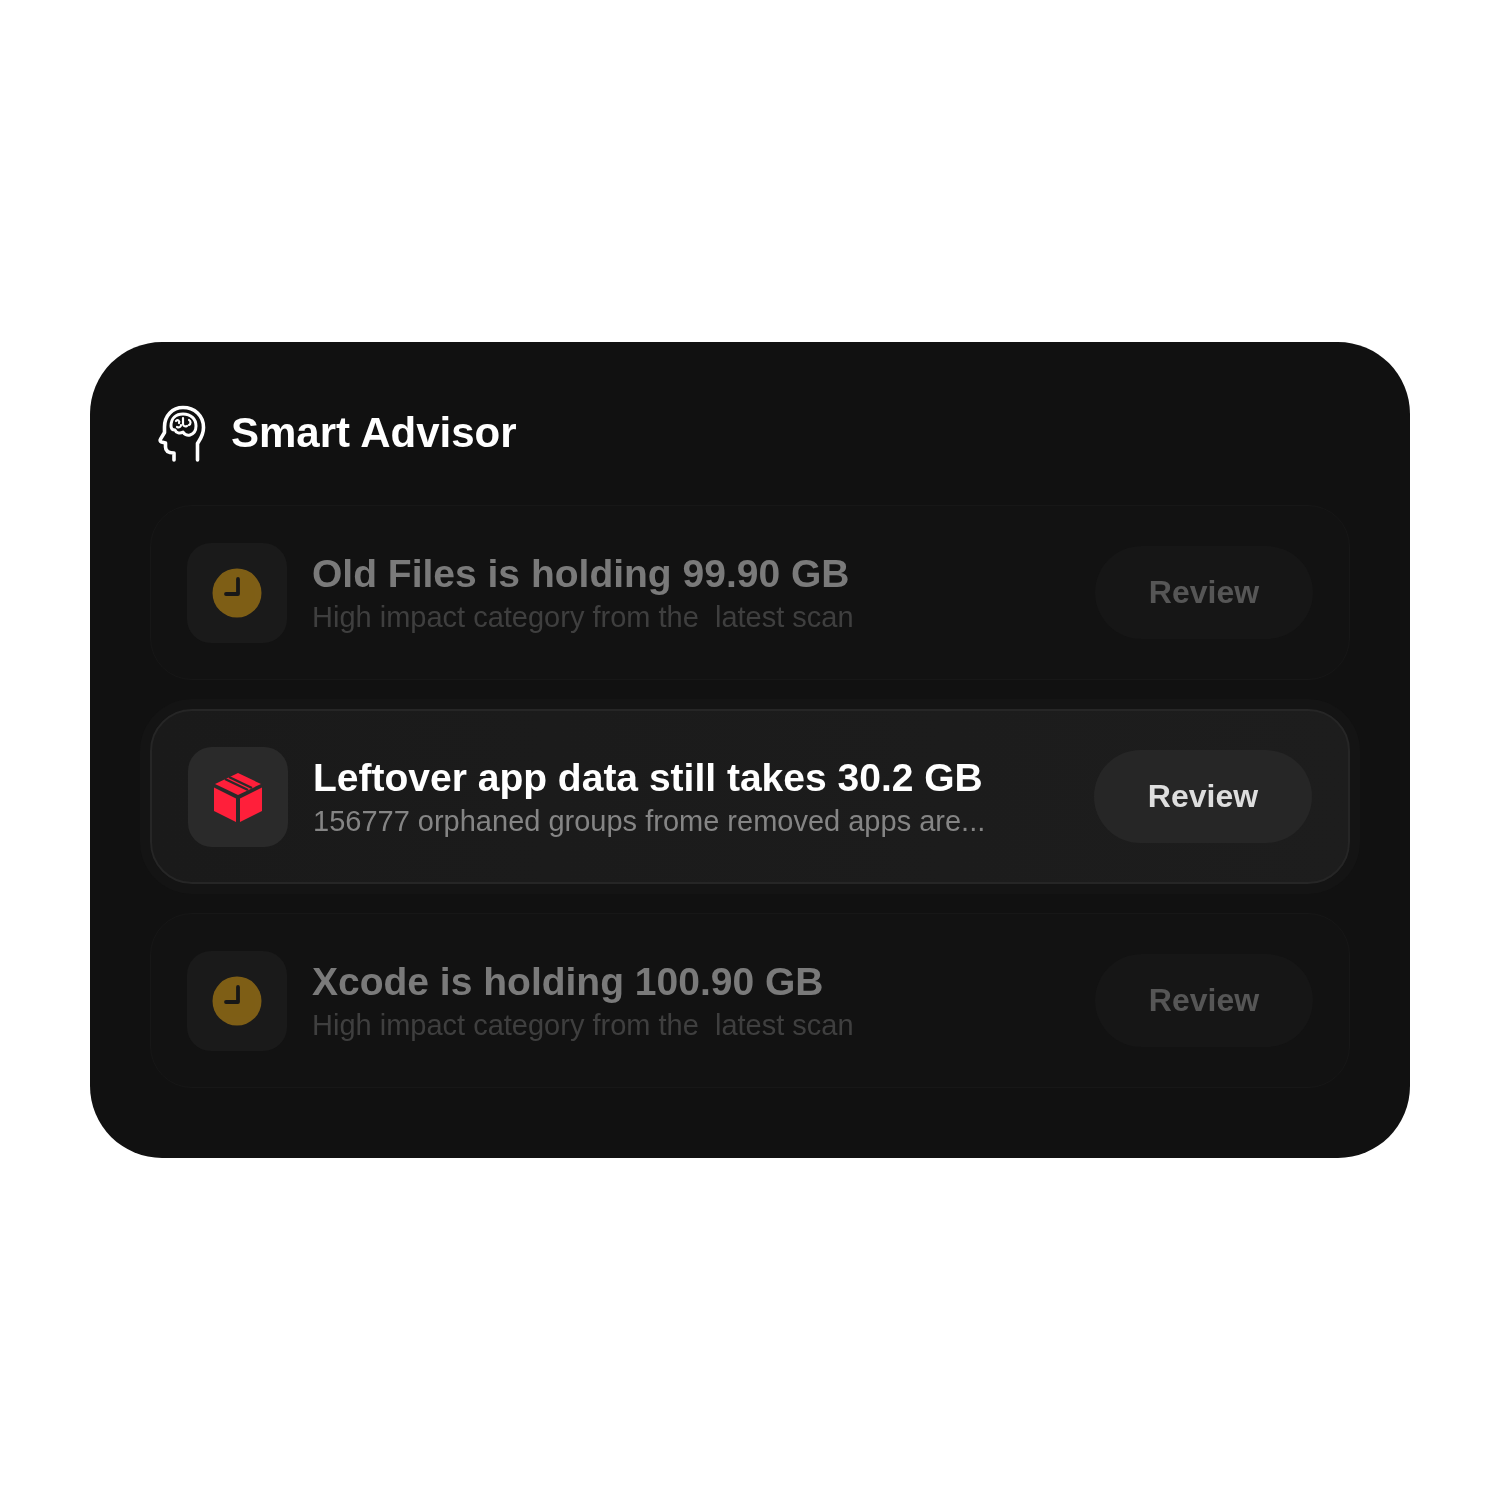 This screenshot has width=1500, height=1500. What do you see at coordinates (648, 777) in the screenshot?
I see `advice-title: Leftover app data still takes 30.2 GB` at bounding box center [648, 777].